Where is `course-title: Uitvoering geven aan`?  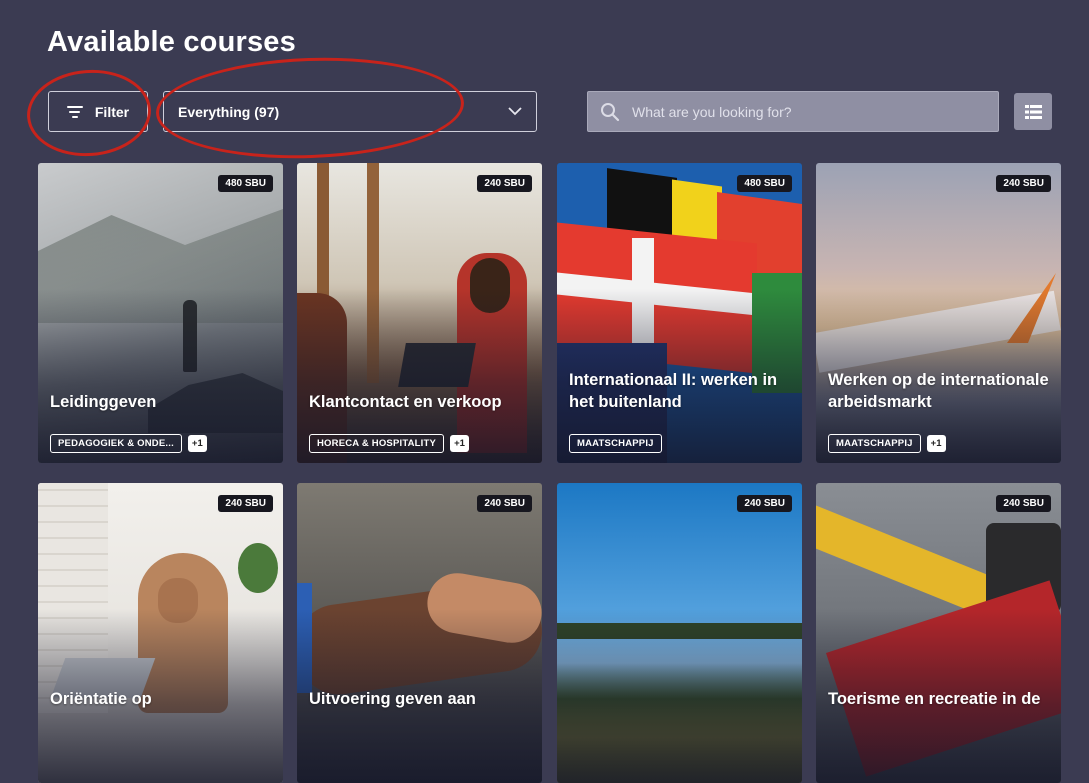 course-title: Uitvoering geven aan is located at coordinates (392, 699).